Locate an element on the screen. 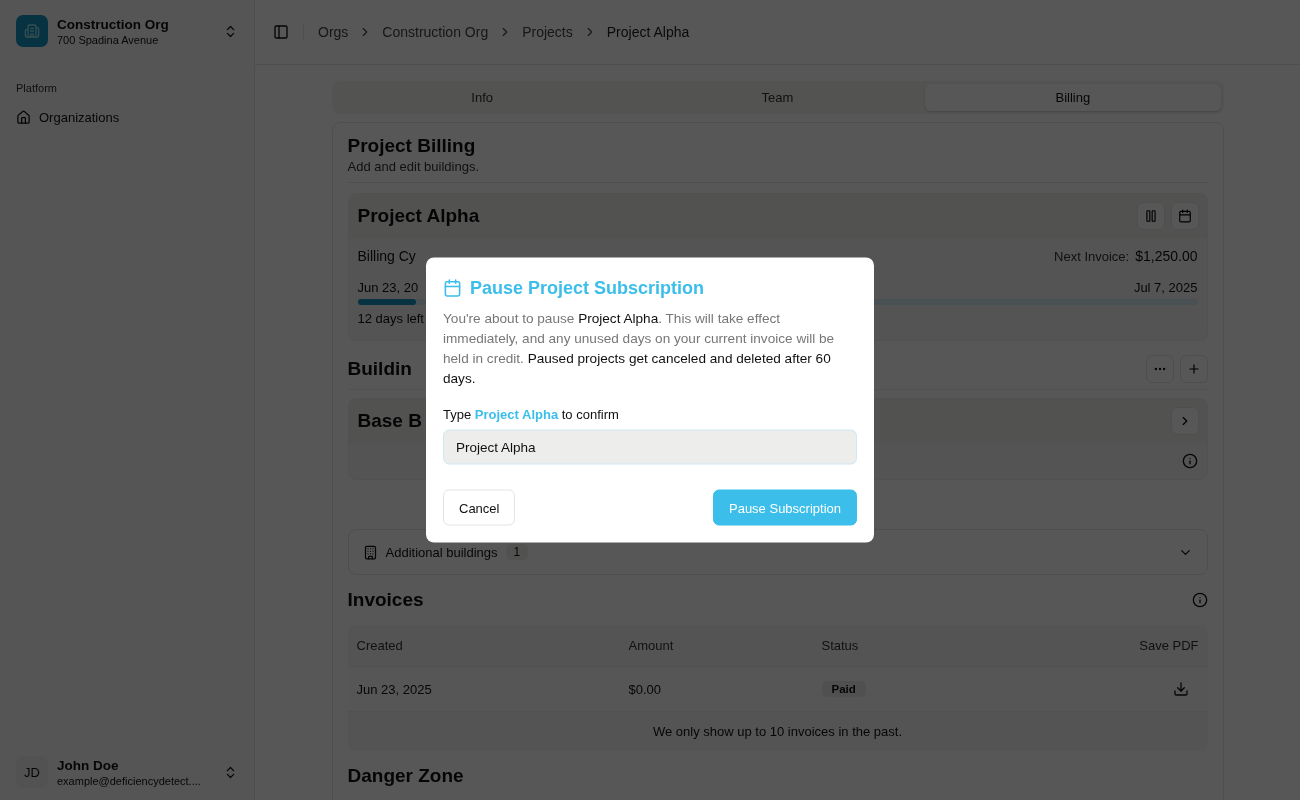 Image resolution: width=1300 pixels, height=800 pixels. section-title: Danger Zone is located at coordinates (405, 776).